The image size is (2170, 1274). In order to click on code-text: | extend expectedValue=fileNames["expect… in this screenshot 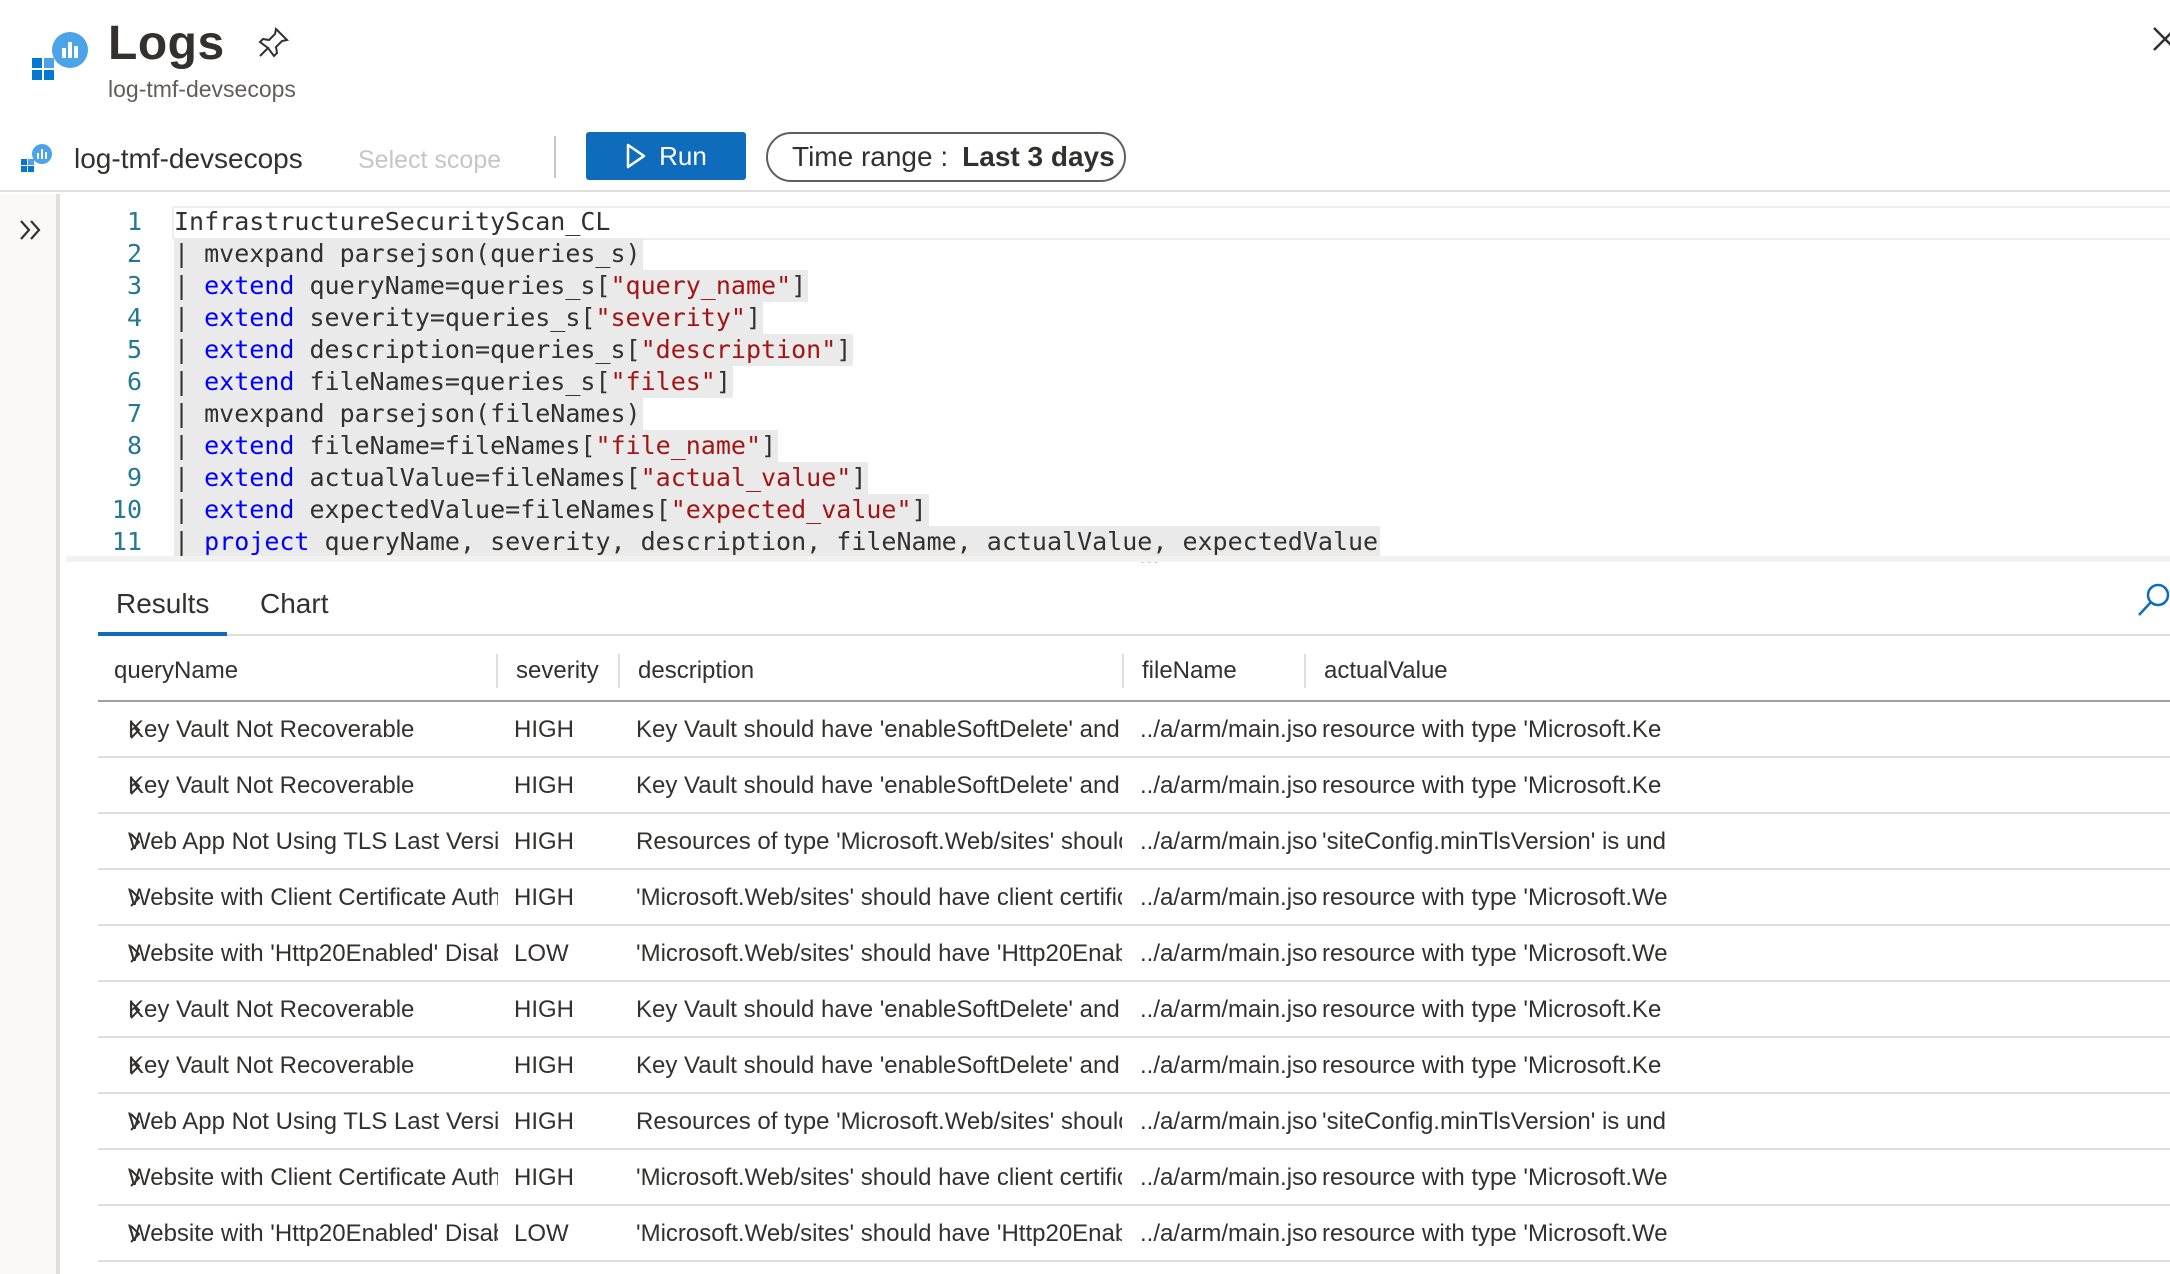, I will do `click(551, 510)`.